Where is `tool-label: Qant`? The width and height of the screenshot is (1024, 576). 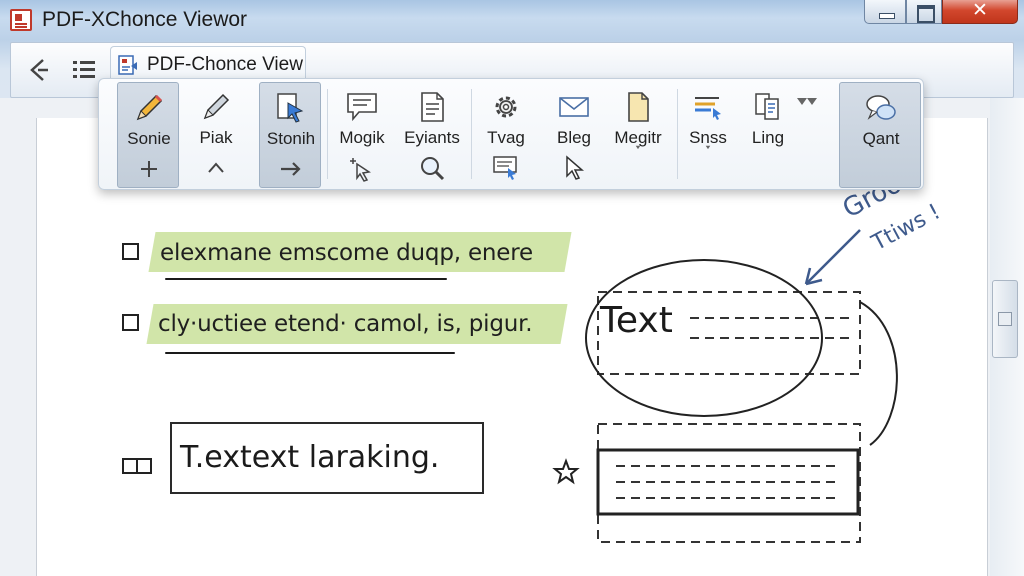 tool-label: Qant is located at coordinates (881, 138).